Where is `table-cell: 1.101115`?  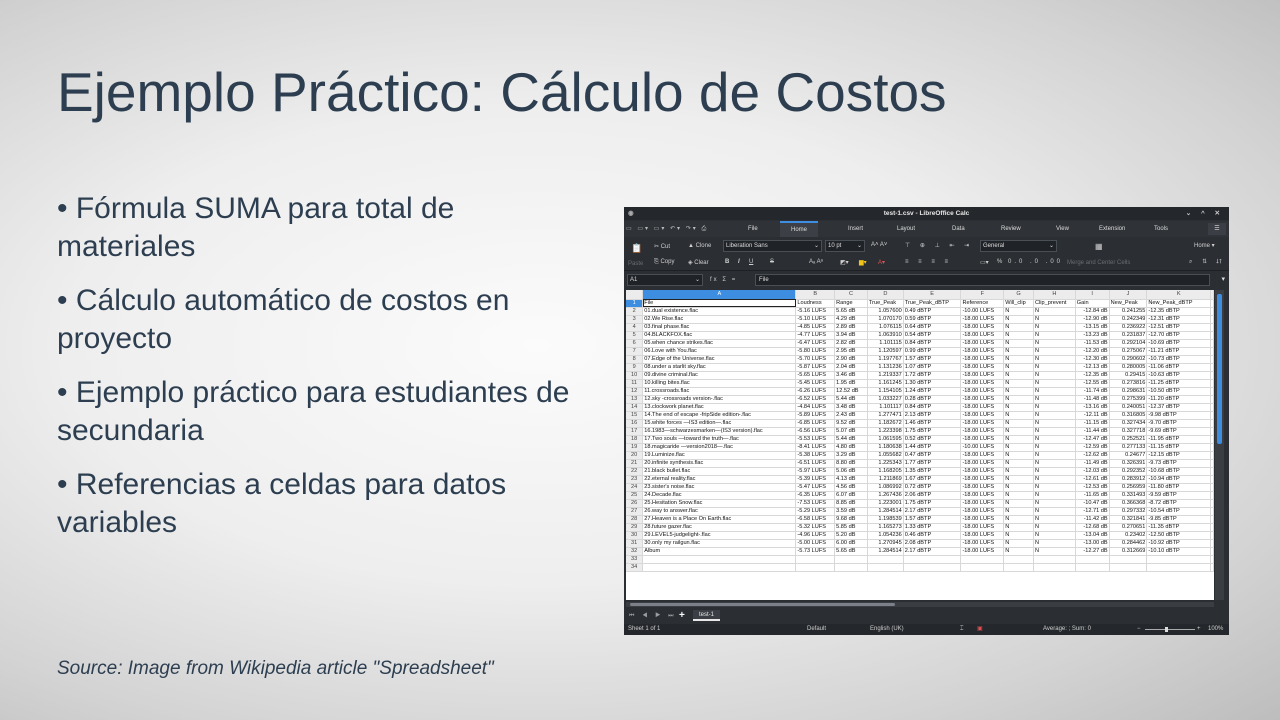
table-cell: 1.101115 is located at coordinates (885, 343).